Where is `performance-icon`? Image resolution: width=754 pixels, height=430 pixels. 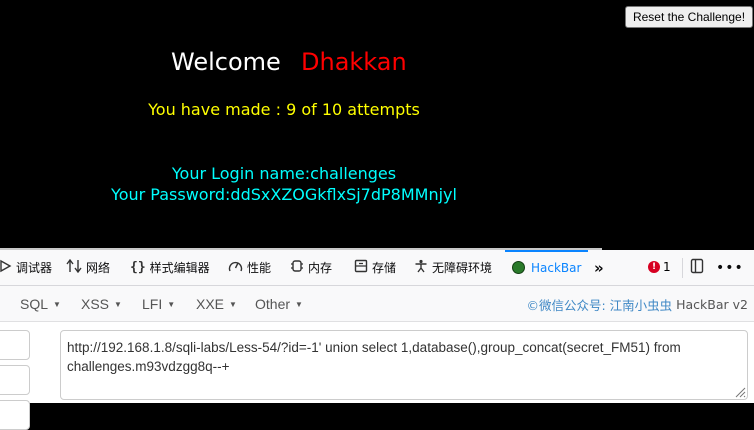 performance-icon is located at coordinates (235, 268).